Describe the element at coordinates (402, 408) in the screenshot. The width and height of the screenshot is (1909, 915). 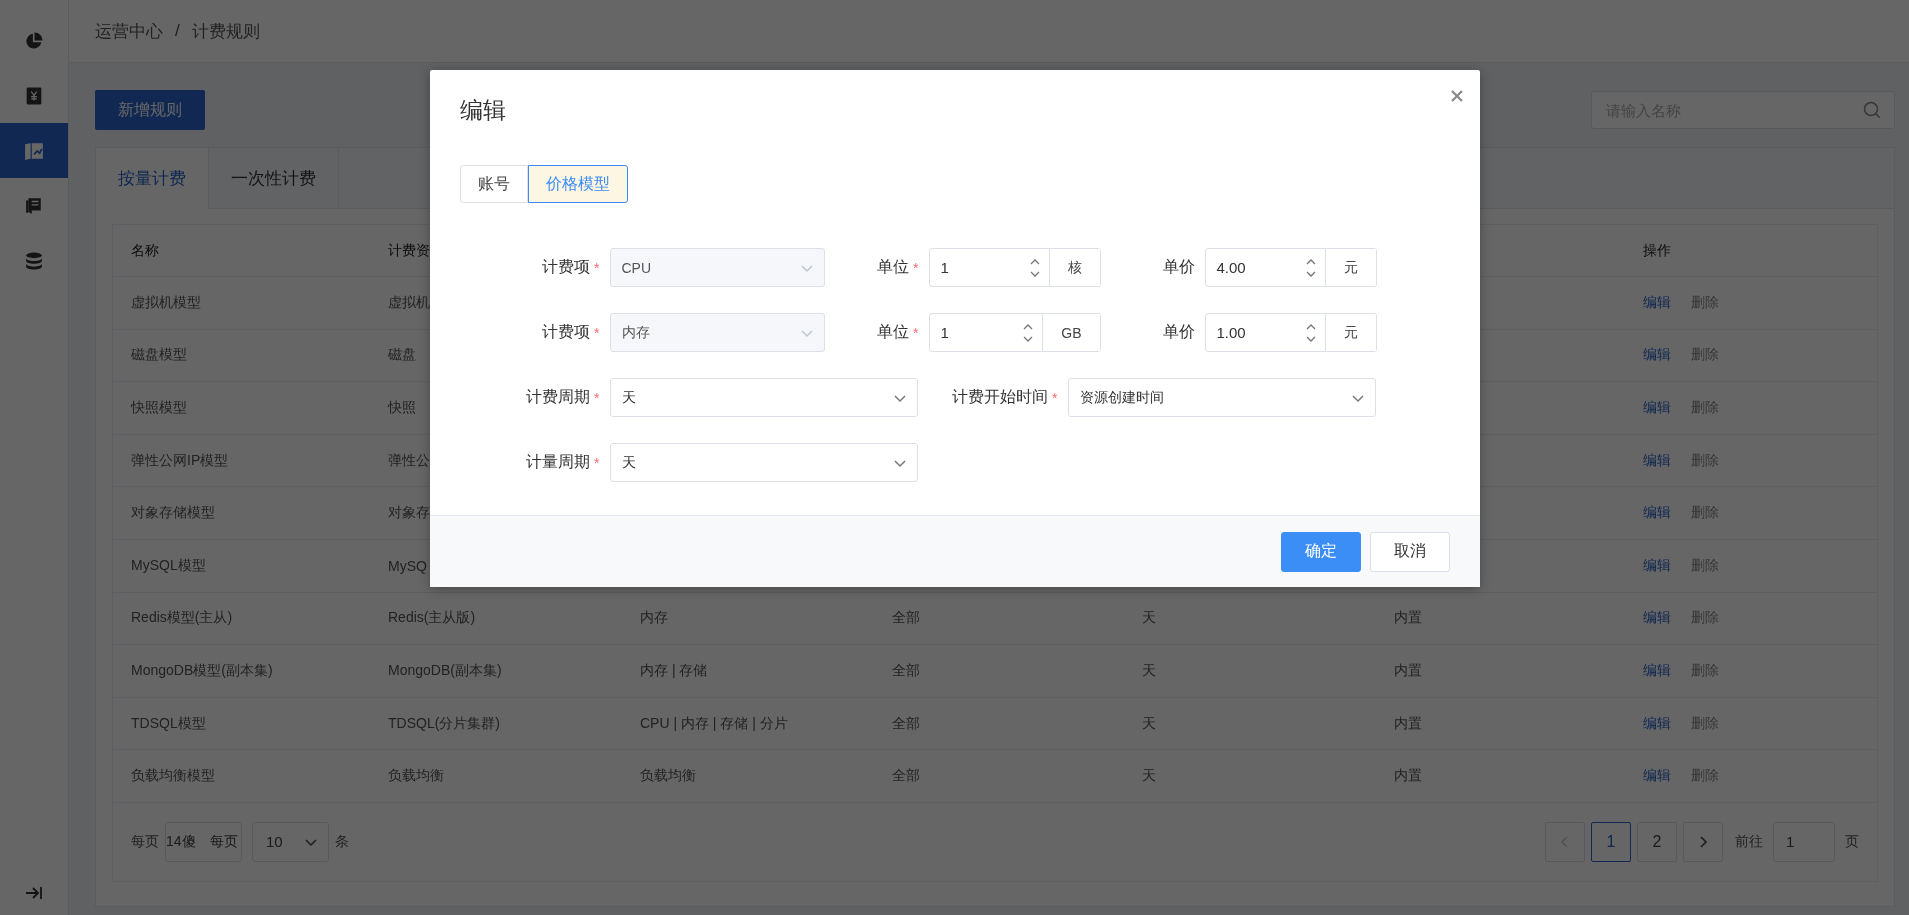
I see `table-cell: 快照` at that location.